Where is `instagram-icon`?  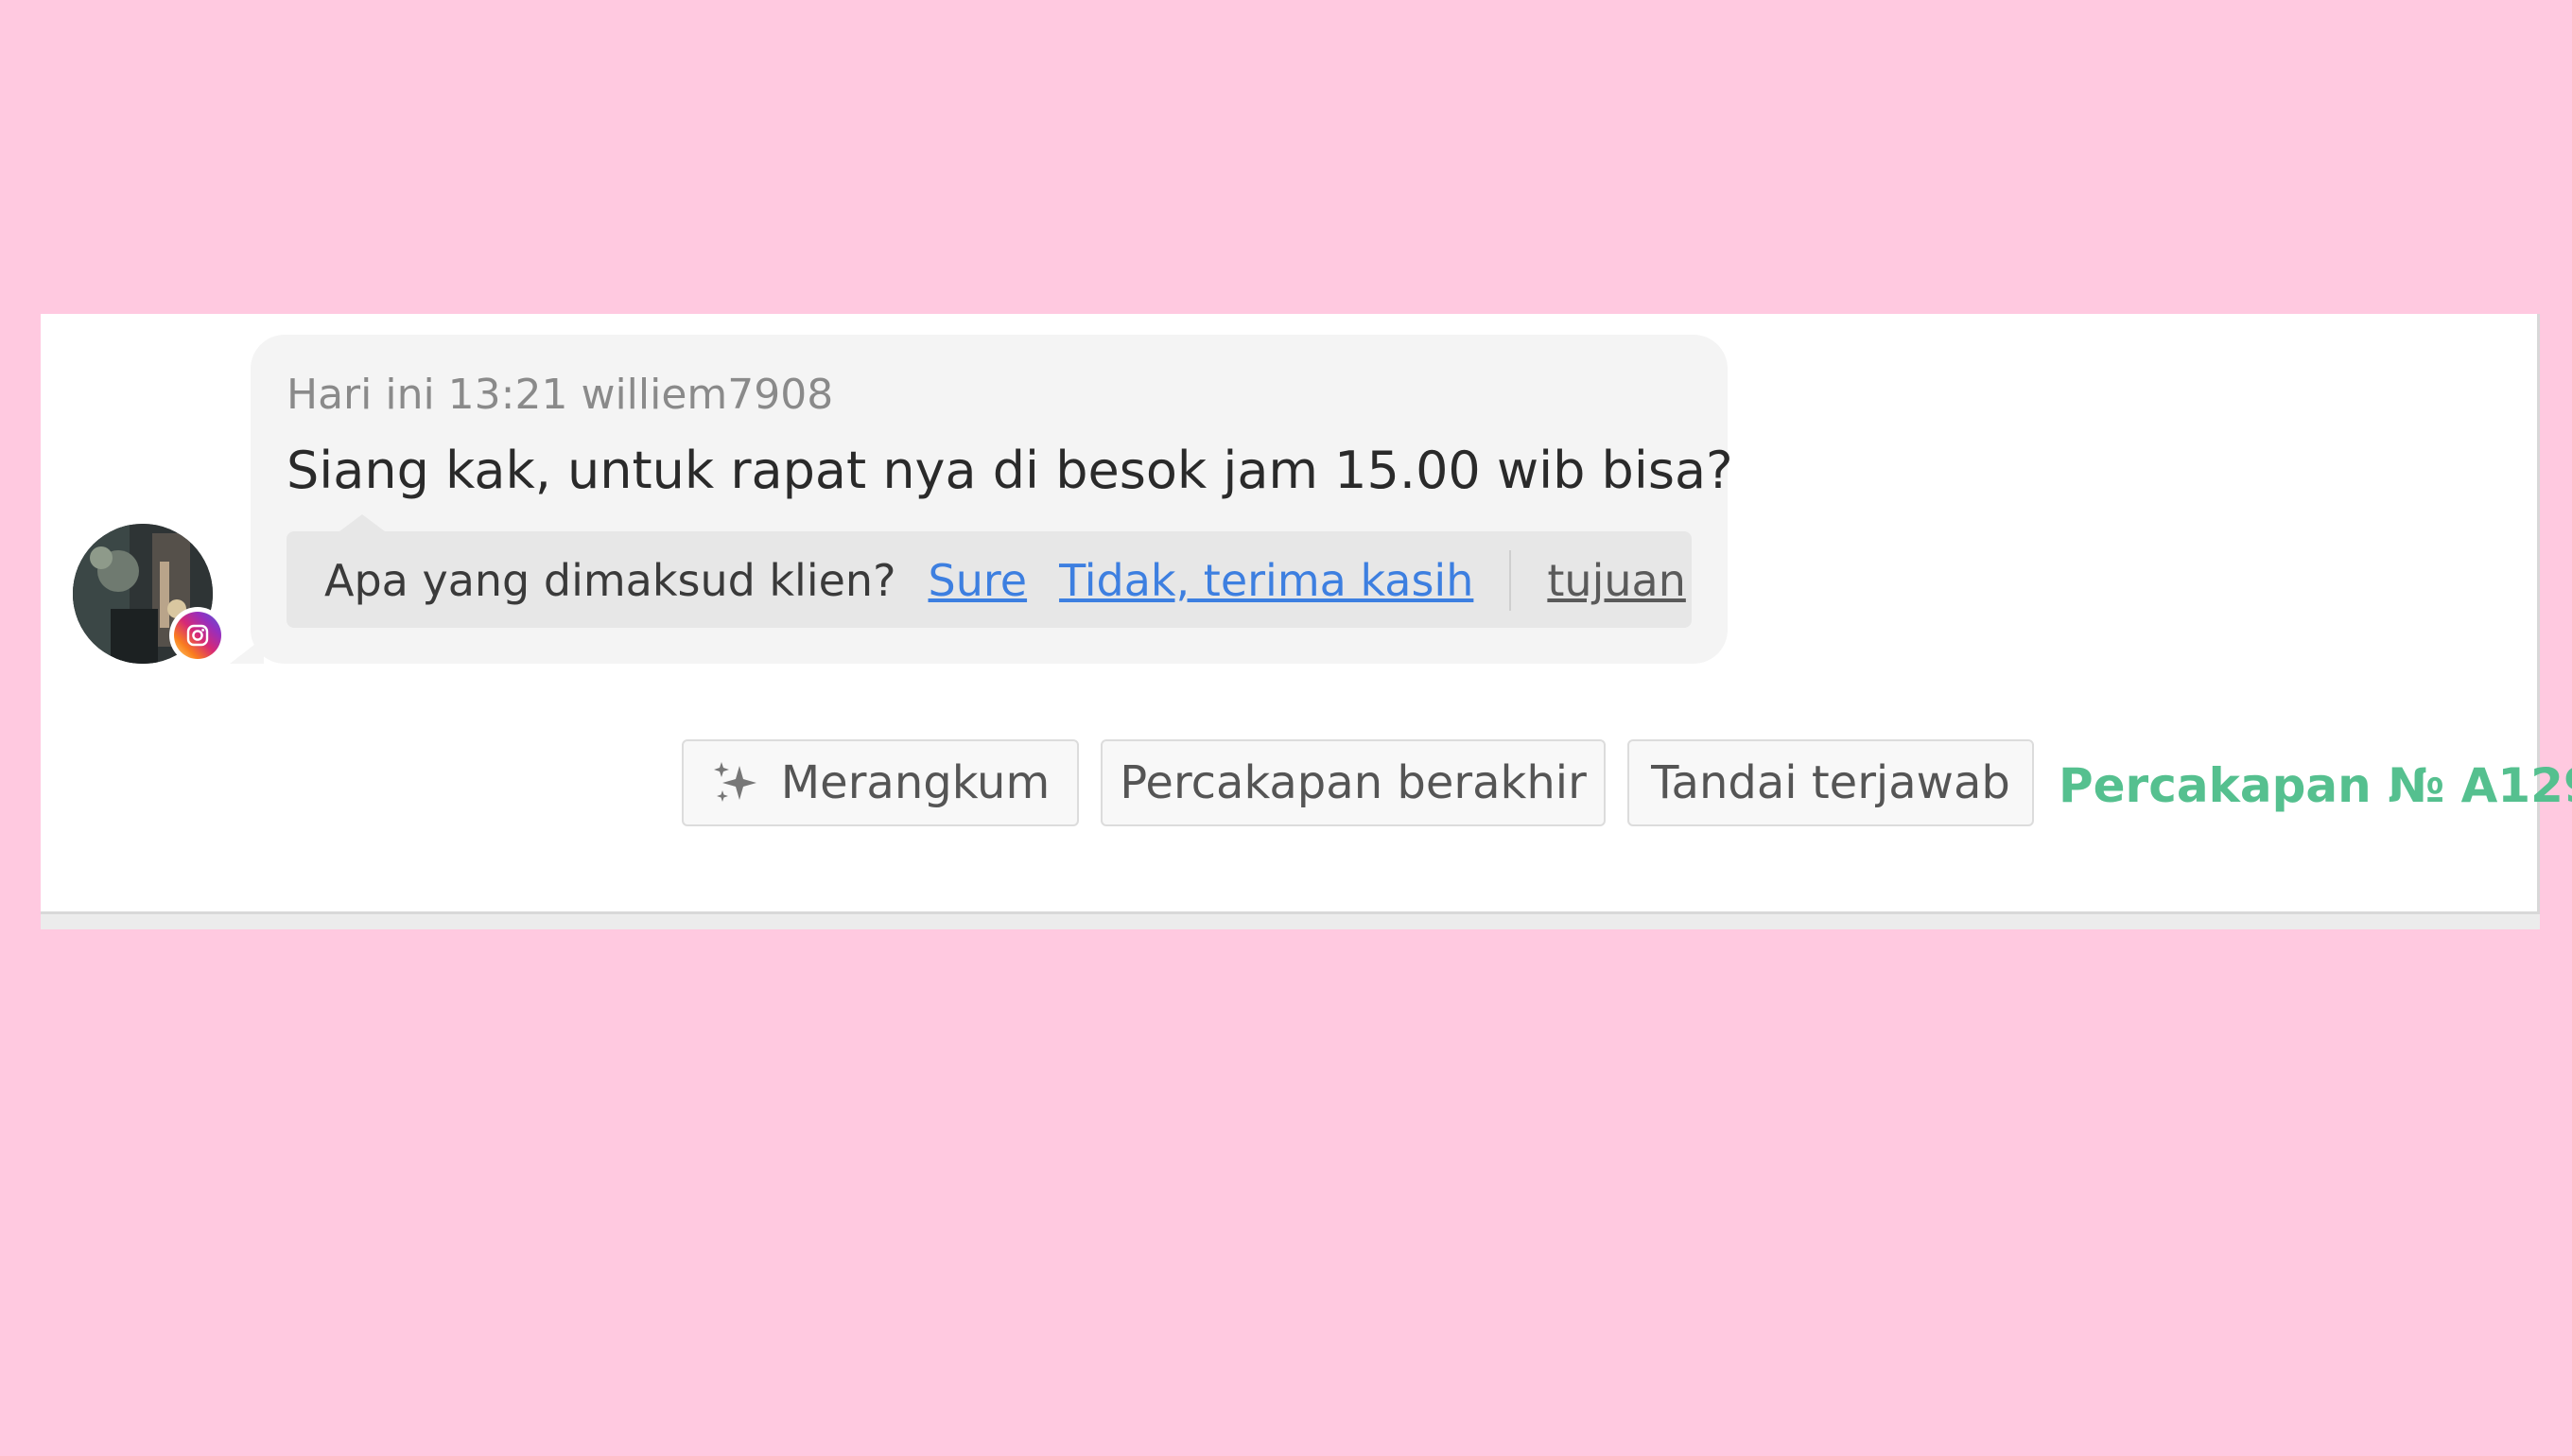
instagram-icon is located at coordinates (197, 635).